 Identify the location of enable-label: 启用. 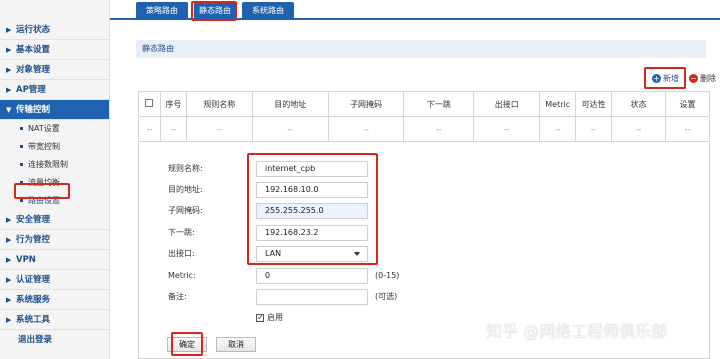
(275, 317).